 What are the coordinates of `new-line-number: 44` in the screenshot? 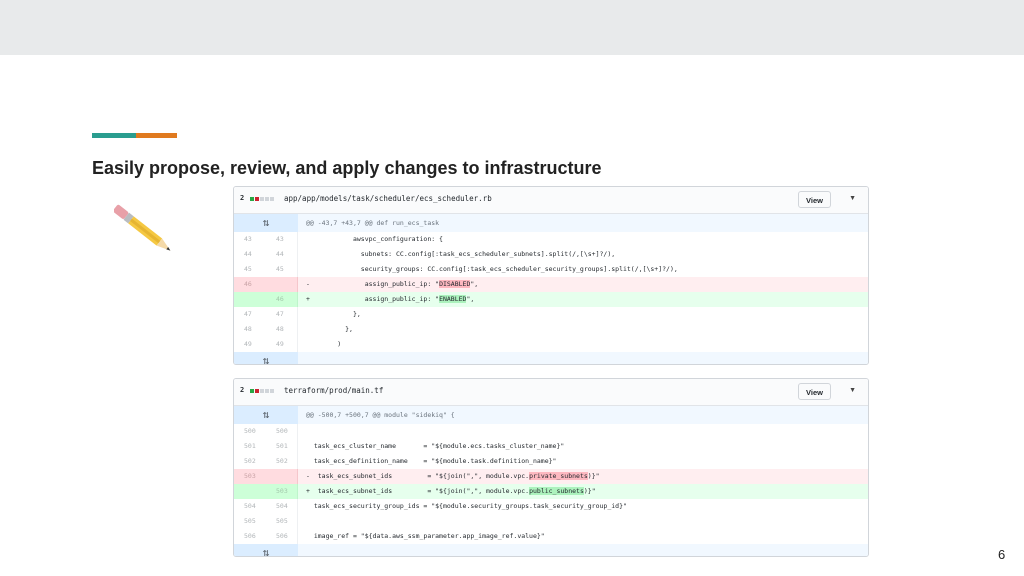 It's located at (282, 254).